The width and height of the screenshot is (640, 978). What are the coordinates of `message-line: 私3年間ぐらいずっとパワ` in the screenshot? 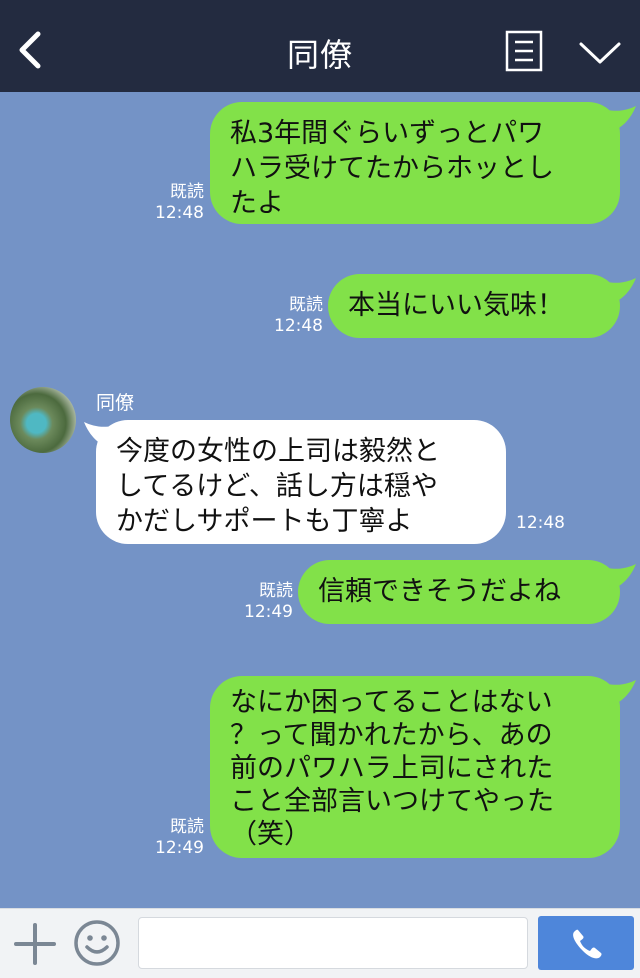 It's located at (387, 133).